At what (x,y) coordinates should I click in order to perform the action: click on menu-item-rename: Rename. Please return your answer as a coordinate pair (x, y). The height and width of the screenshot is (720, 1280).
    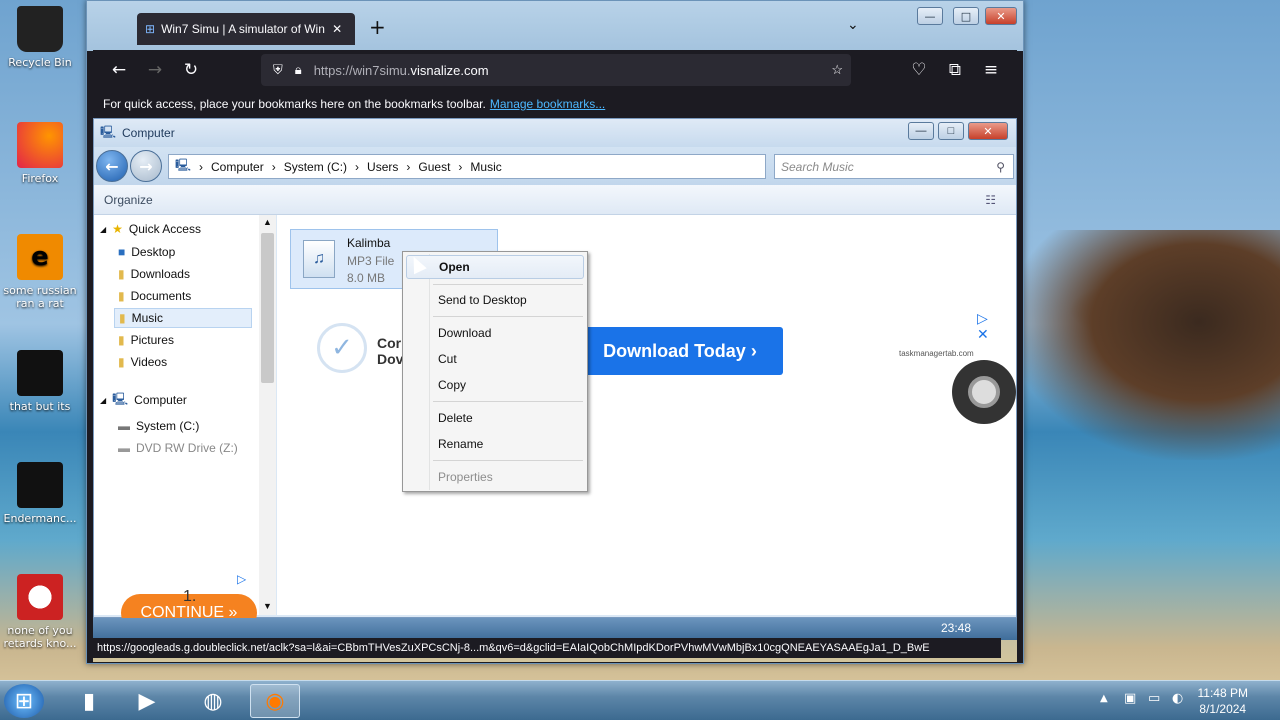
    Looking at the image, I should click on (495, 444).